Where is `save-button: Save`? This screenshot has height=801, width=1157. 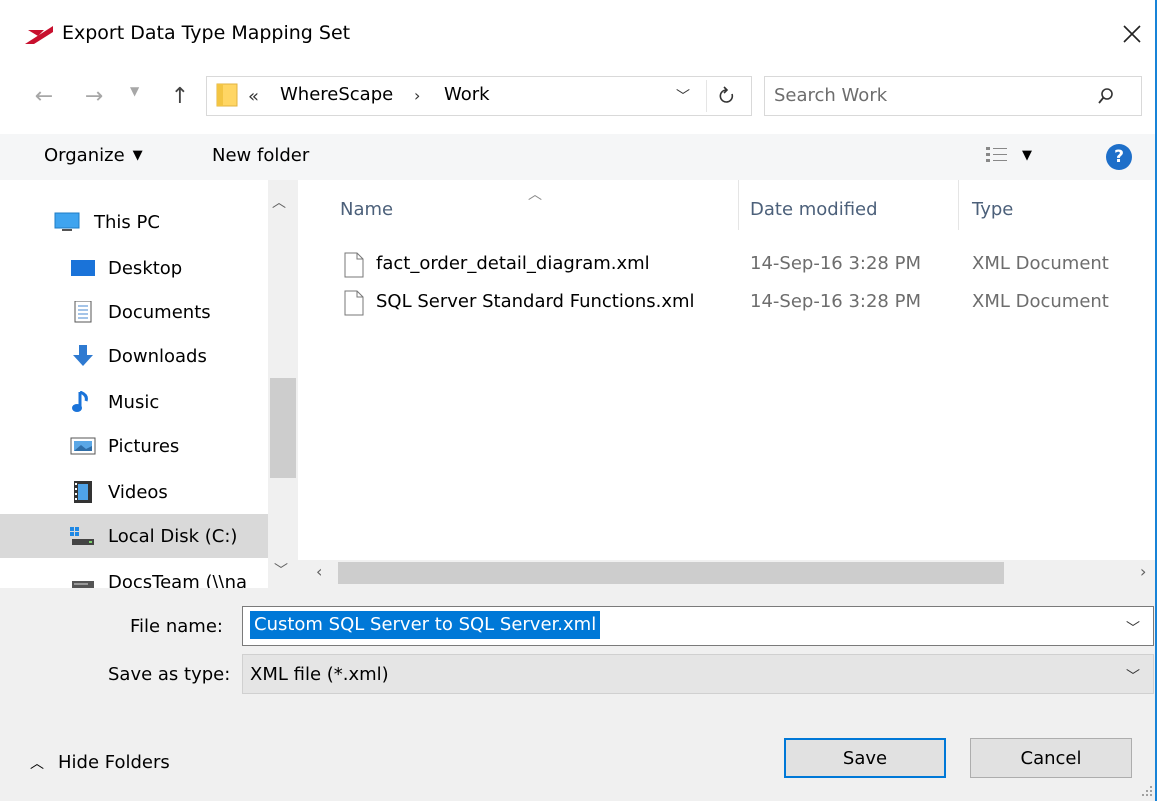
save-button: Save is located at coordinates (865, 758).